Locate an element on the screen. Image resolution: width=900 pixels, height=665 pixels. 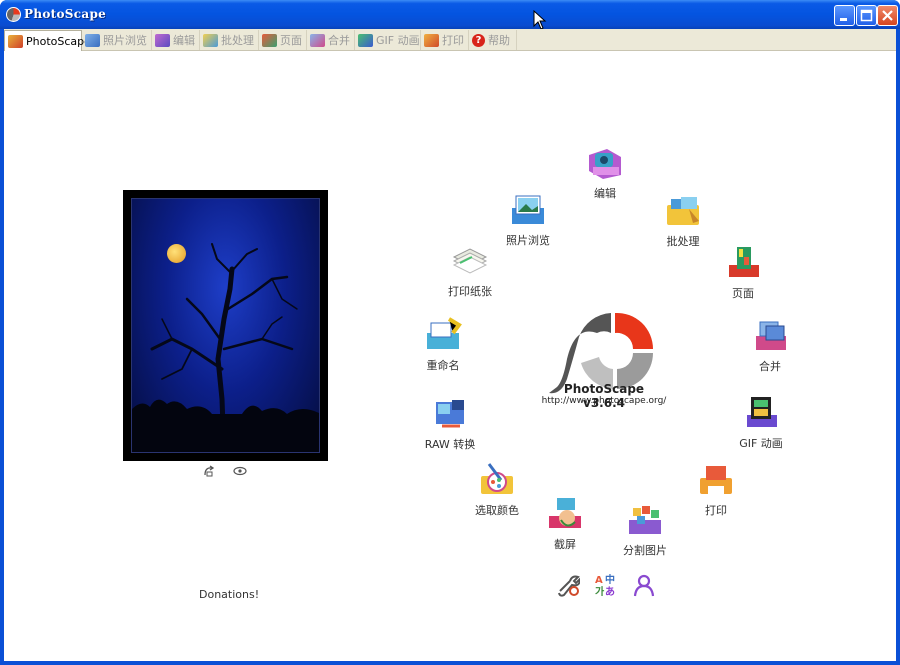
photo-image is located at coordinates (225, 325).